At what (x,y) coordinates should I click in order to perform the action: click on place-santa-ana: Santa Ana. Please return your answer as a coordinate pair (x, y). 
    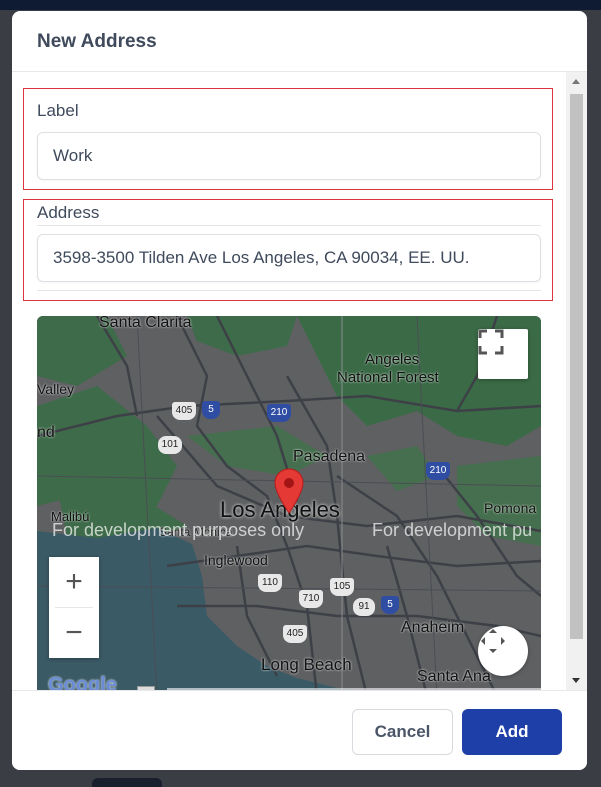
    Looking at the image, I should click on (454, 676).